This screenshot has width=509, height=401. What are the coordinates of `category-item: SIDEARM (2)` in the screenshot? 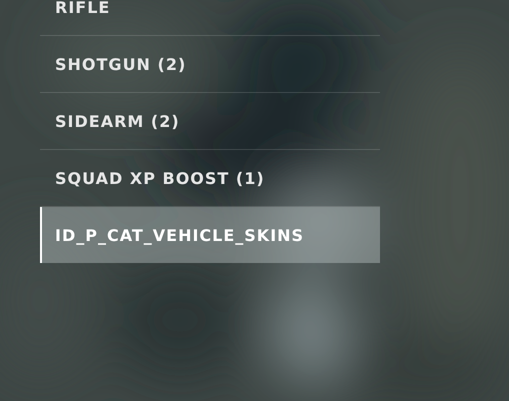 It's located at (210, 121).